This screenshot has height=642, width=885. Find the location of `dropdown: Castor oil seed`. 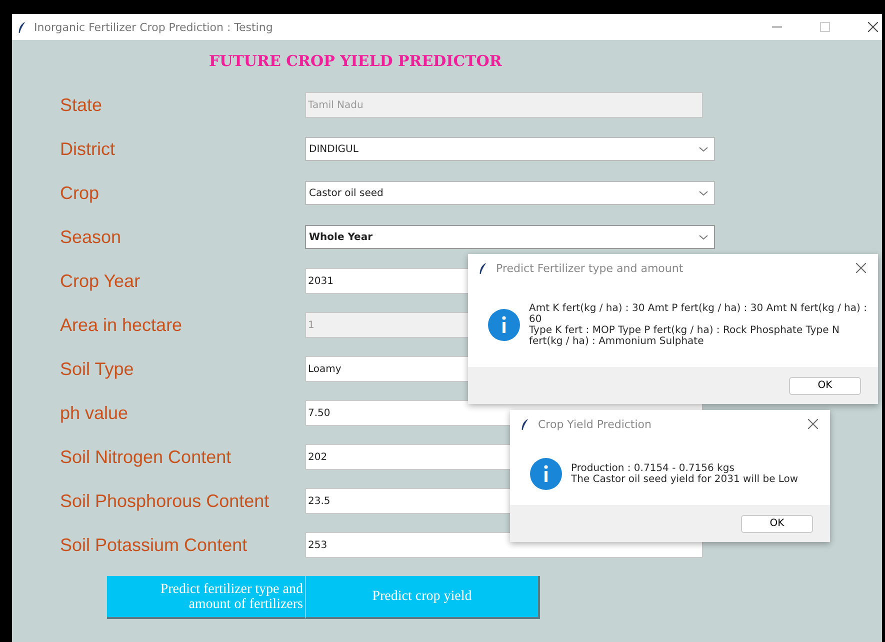

dropdown: Castor oil seed is located at coordinates (510, 193).